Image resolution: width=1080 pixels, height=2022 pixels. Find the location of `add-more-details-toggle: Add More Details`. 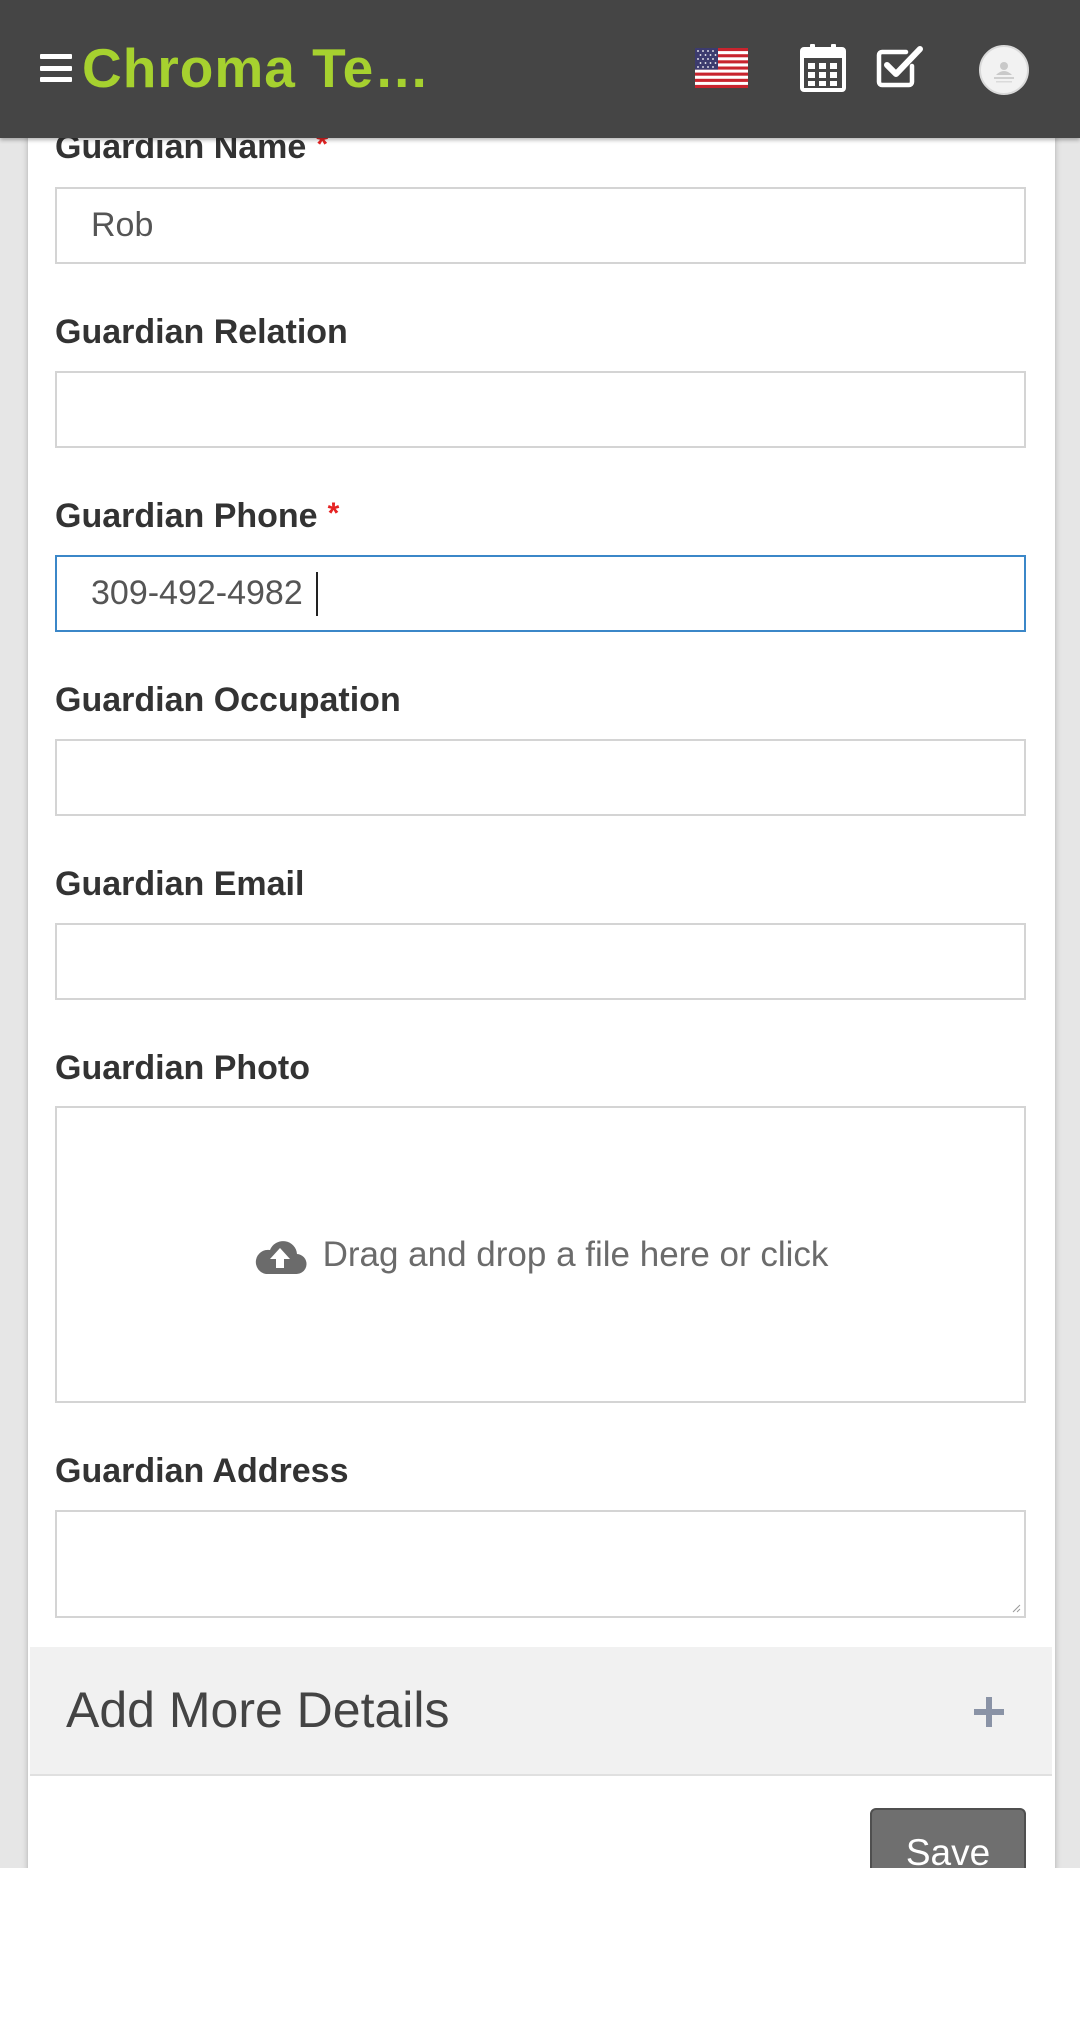

add-more-details-toggle: Add More Details is located at coordinates (541, 1711).